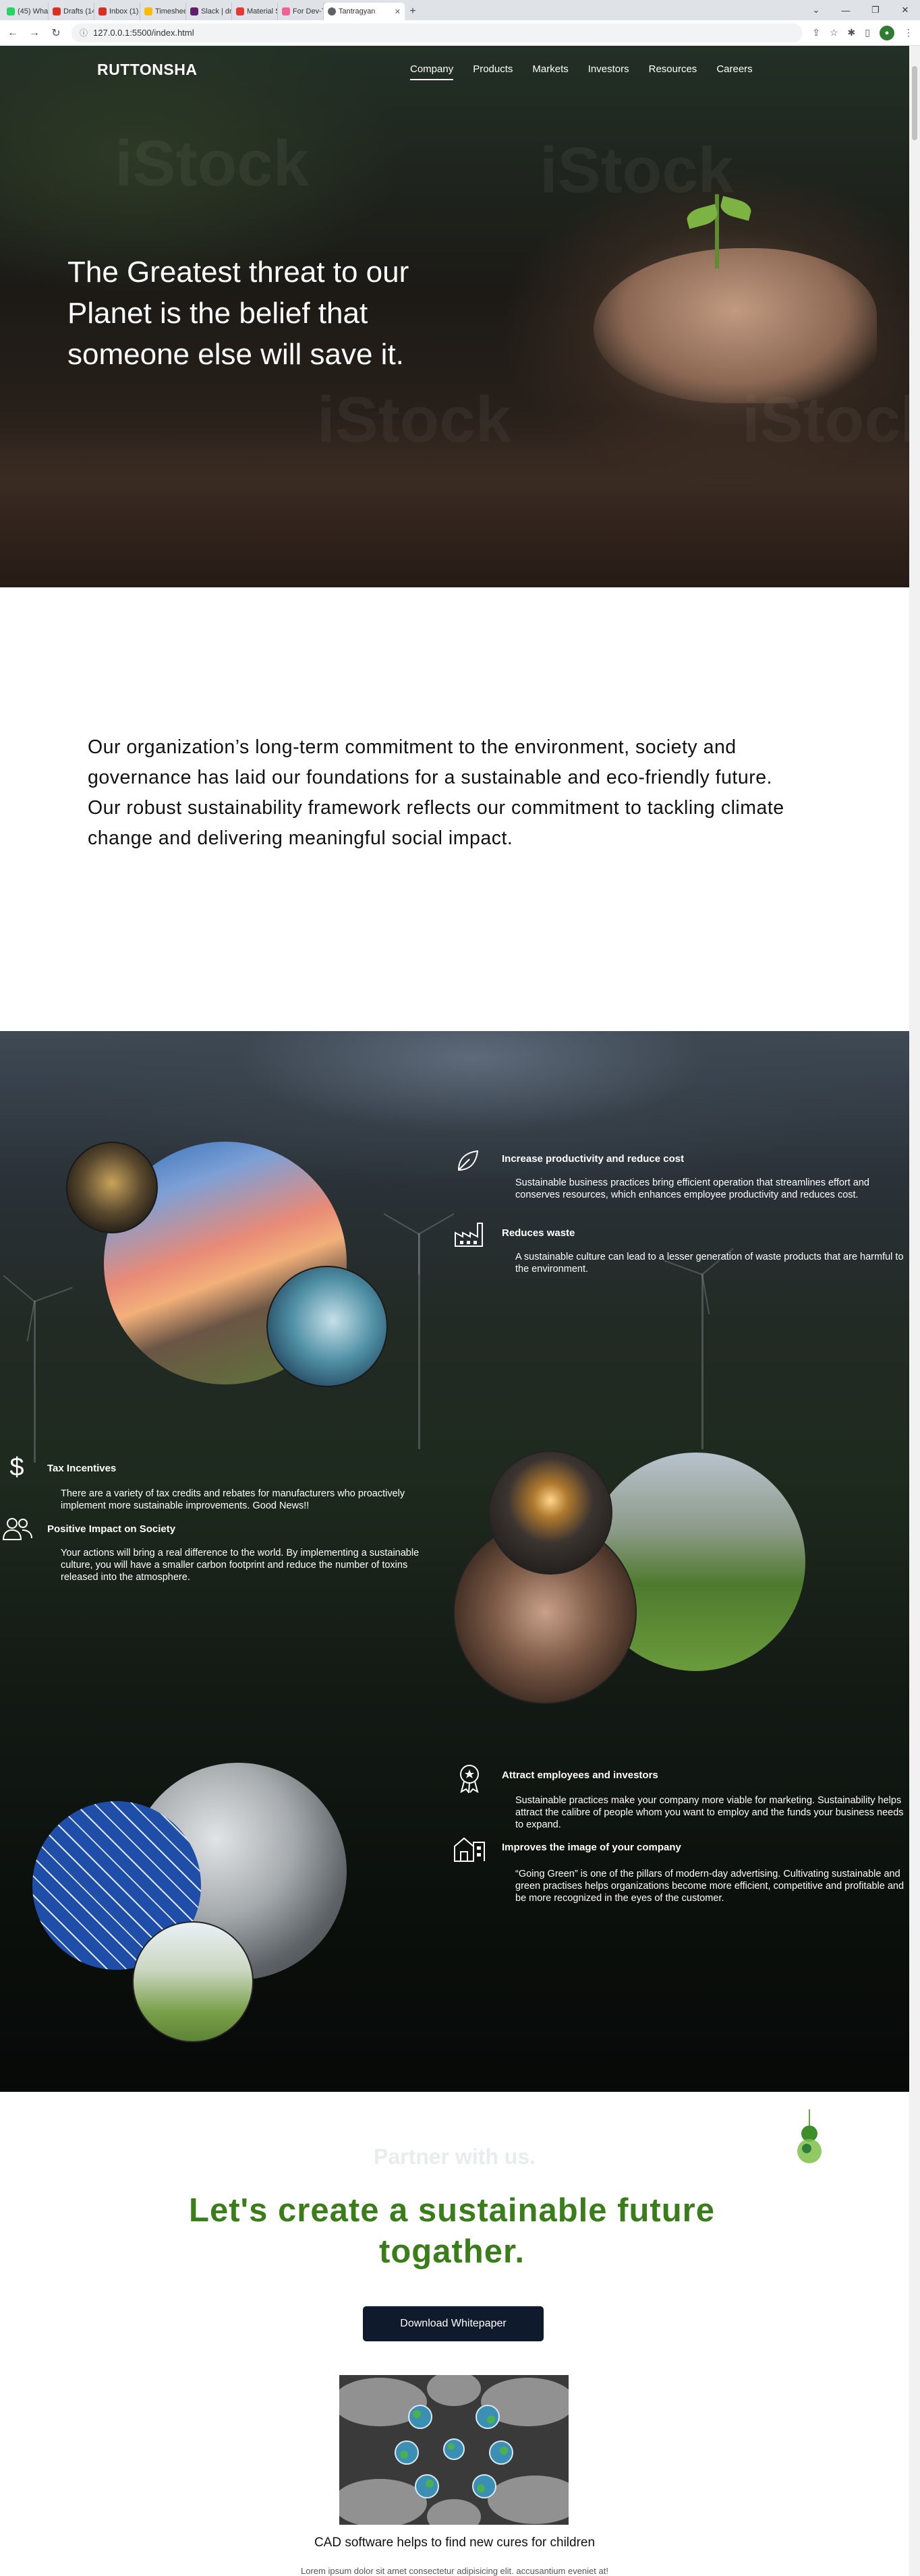 This screenshot has width=920, height=2576. What do you see at coordinates (608, 72) in the screenshot?
I see `nav-item-investors: Investors` at bounding box center [608, 72].